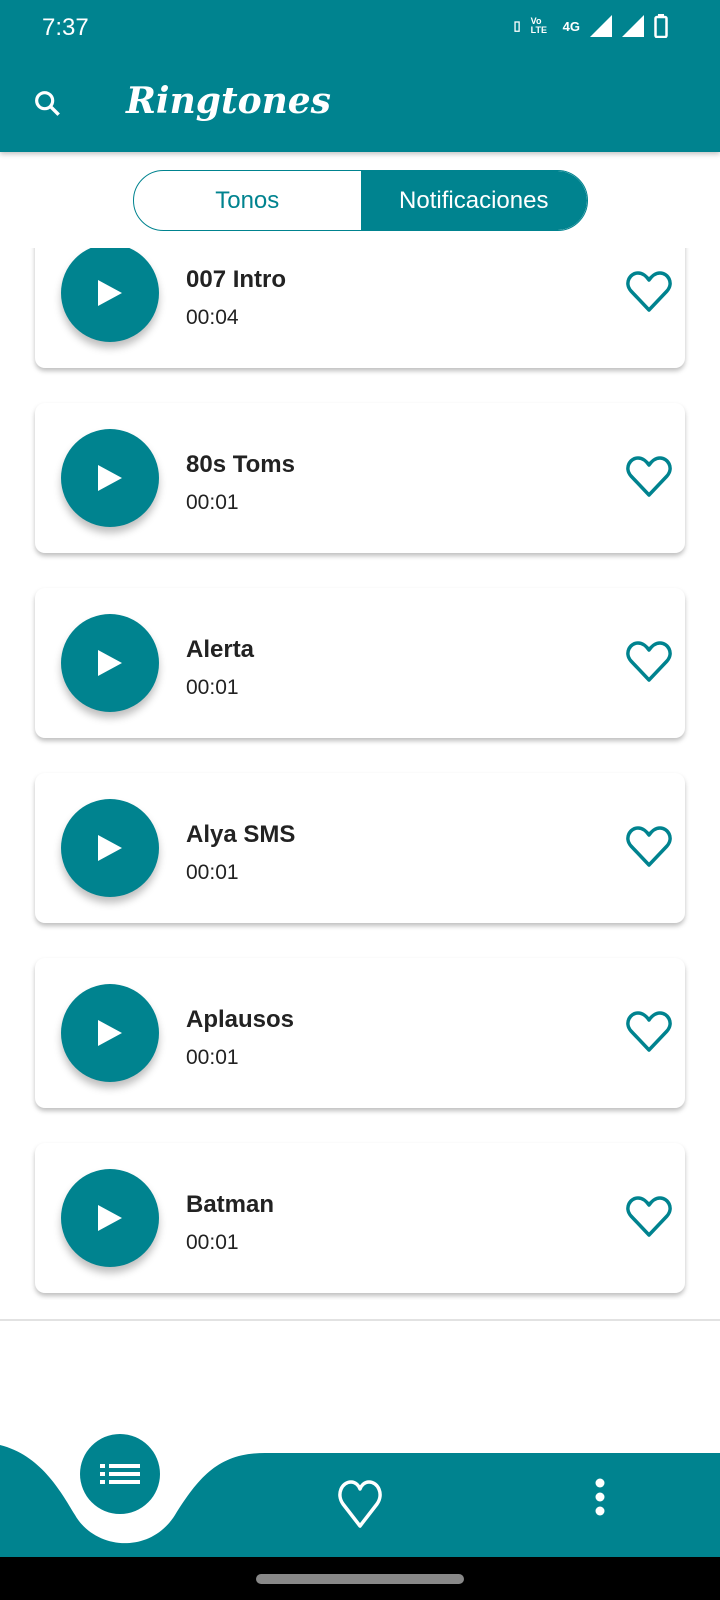 The height and width of the screenshot is (1600, 720). What do you see at coordinates (661, 26) in the screenshot?
I see `battery-icon` at bounding box center [661, 26].